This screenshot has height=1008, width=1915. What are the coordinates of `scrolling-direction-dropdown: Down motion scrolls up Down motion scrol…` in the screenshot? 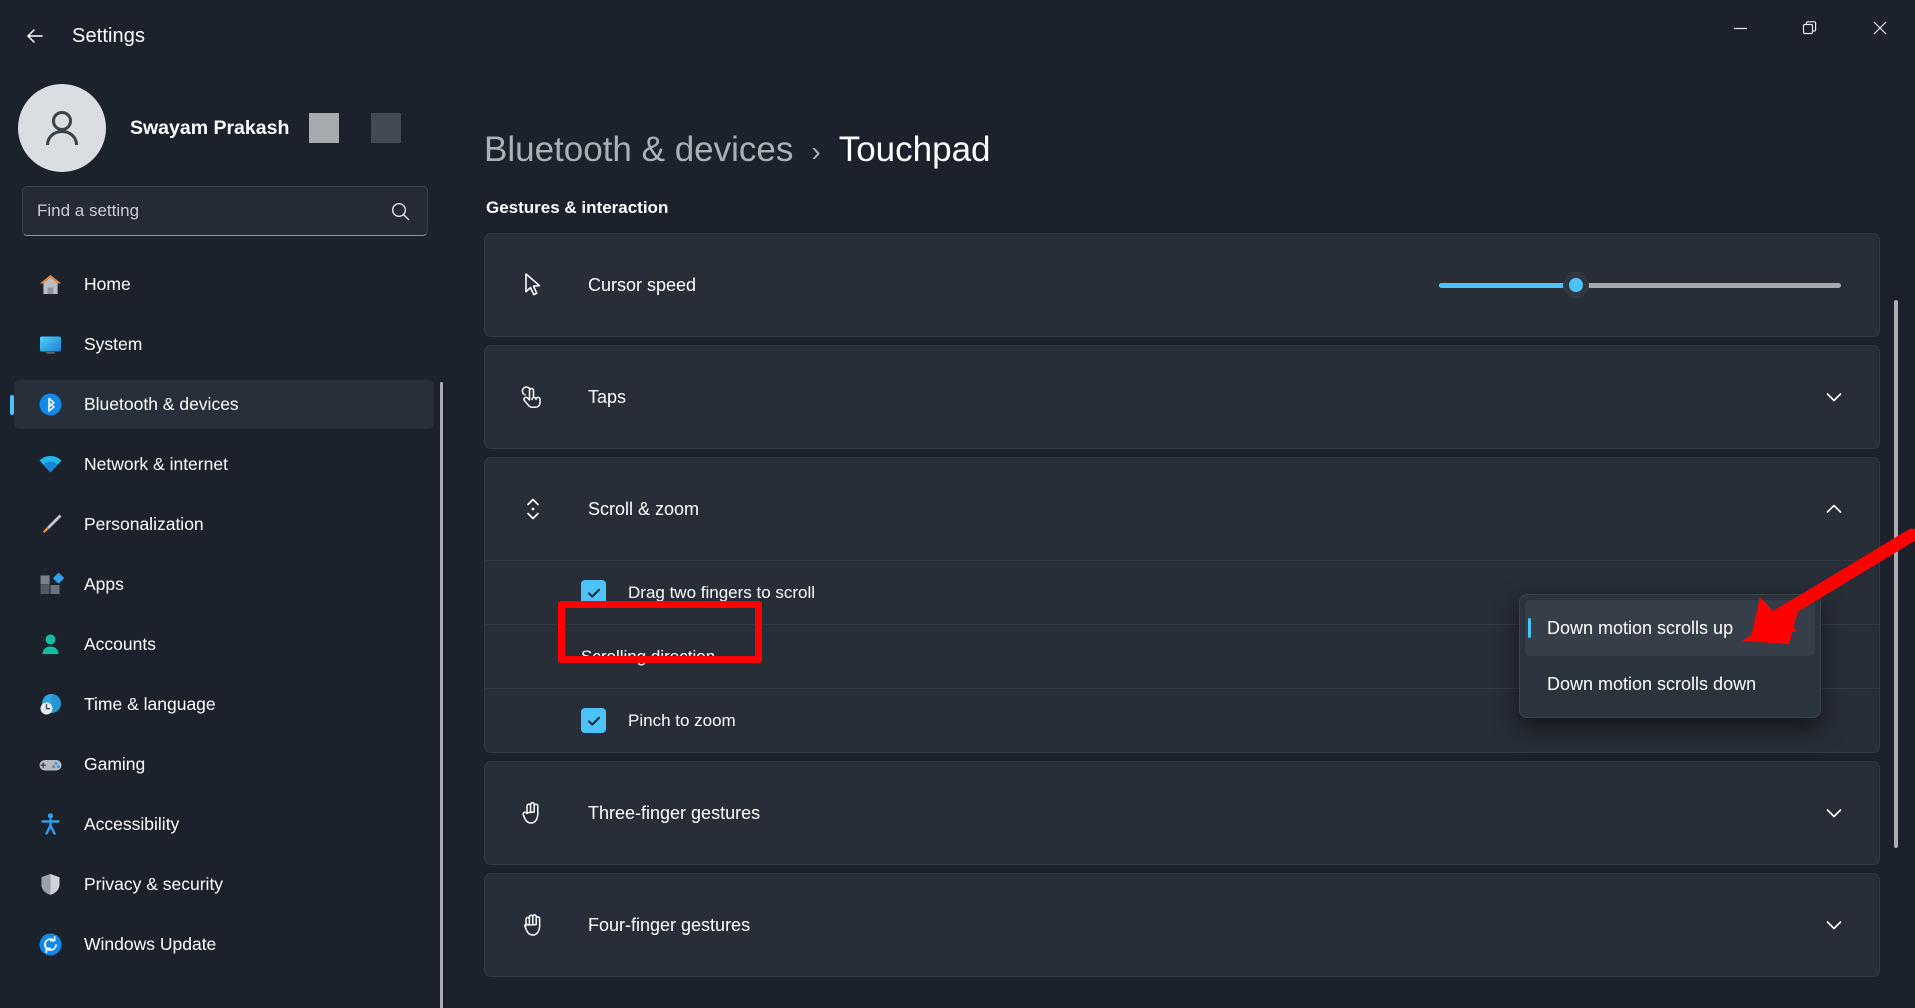 It's located at (1670, 656).